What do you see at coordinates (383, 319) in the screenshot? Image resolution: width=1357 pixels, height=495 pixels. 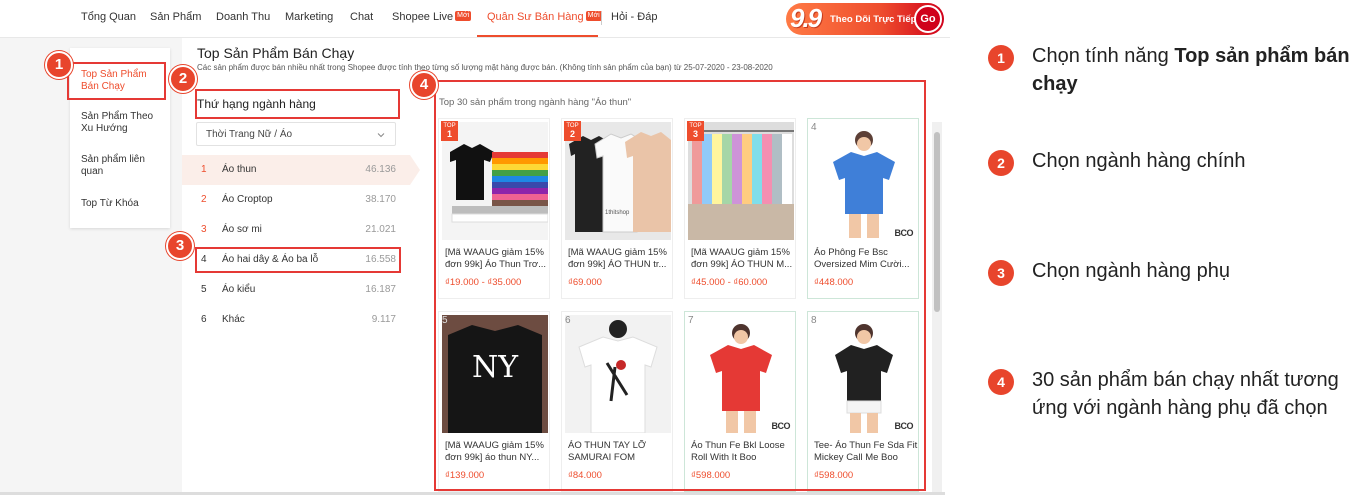 I see `ranking-count: 9.117` at bounding box center [383, 319].